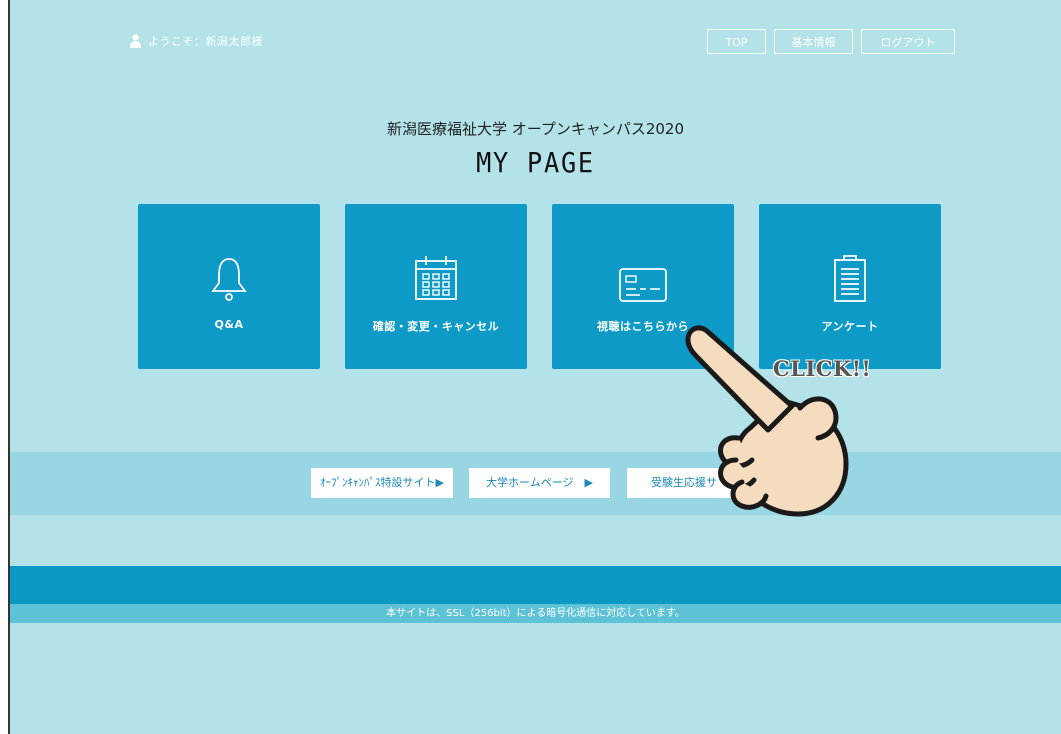  I want to click on page-title: MY PAGE, so click(535, 162).